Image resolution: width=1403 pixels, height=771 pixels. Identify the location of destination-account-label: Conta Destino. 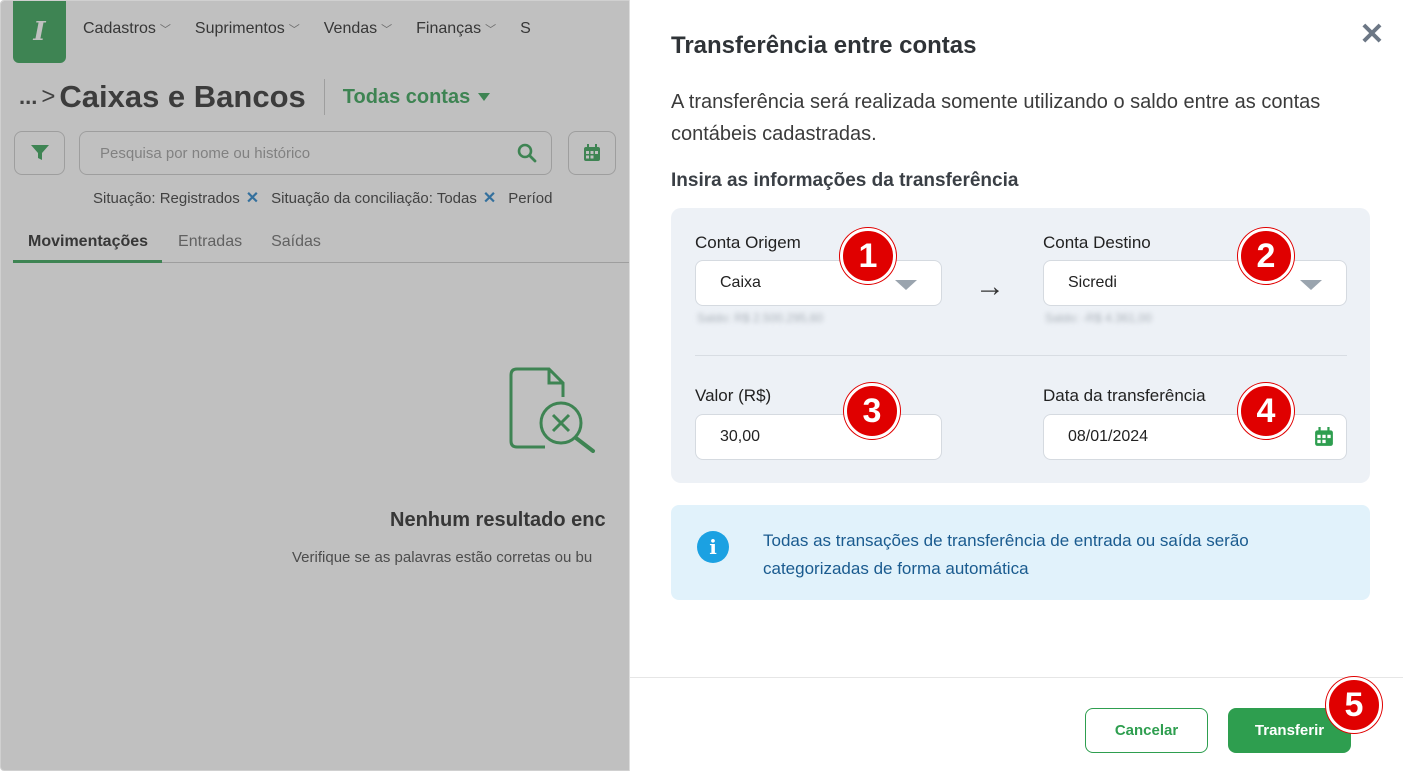
(1097, 242).